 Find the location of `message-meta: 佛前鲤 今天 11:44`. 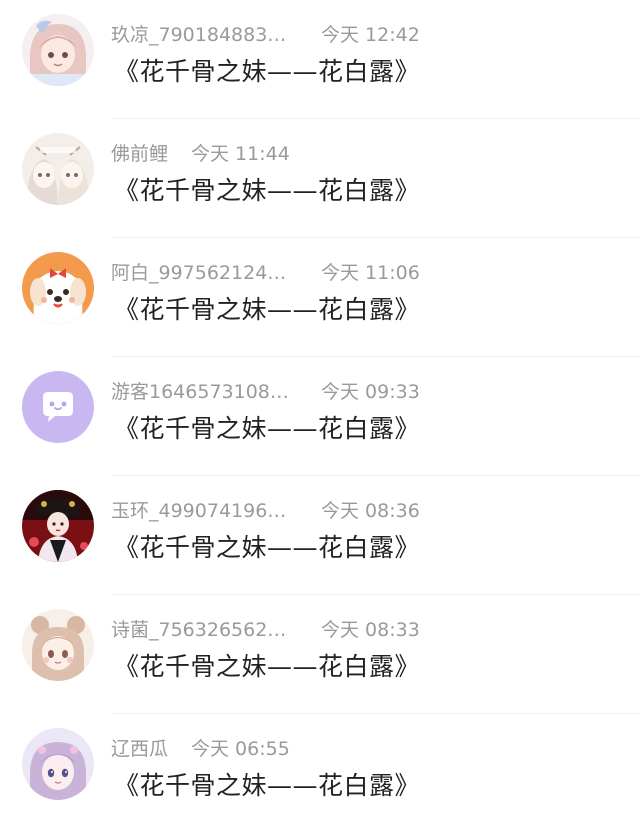

message-meta: 佛前鲤 今天 11:44 is located at coordinates (200, 154).